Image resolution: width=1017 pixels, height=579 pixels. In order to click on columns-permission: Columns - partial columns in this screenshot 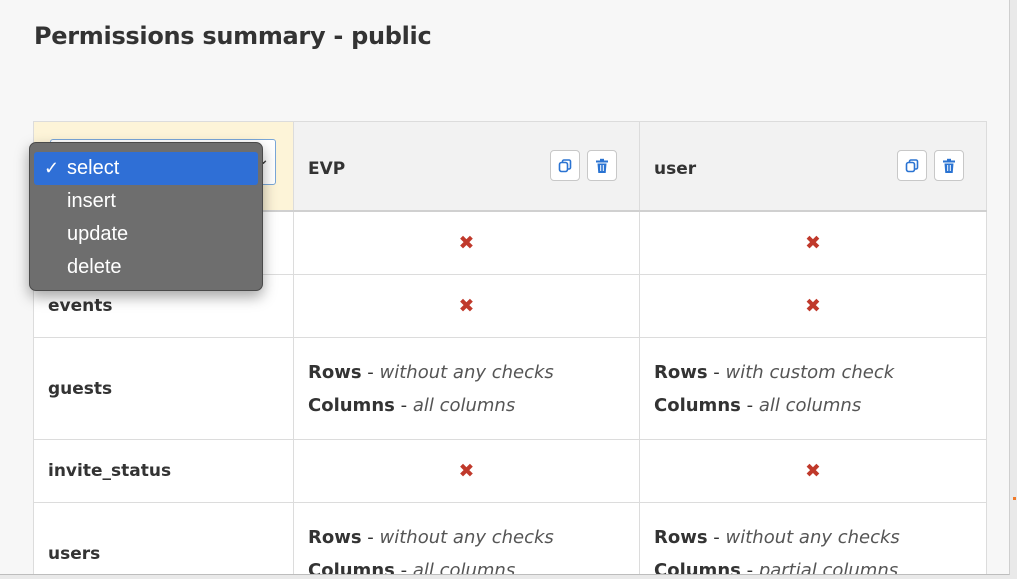, I will do `click(813, 564)`.